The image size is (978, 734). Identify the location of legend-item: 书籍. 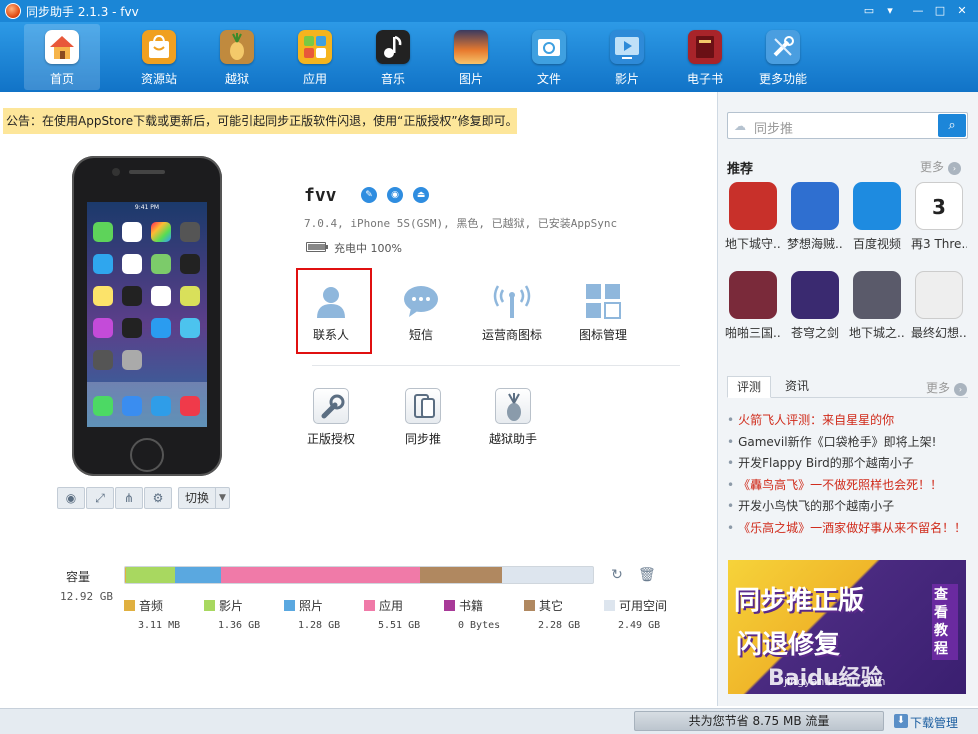
(463, 605).